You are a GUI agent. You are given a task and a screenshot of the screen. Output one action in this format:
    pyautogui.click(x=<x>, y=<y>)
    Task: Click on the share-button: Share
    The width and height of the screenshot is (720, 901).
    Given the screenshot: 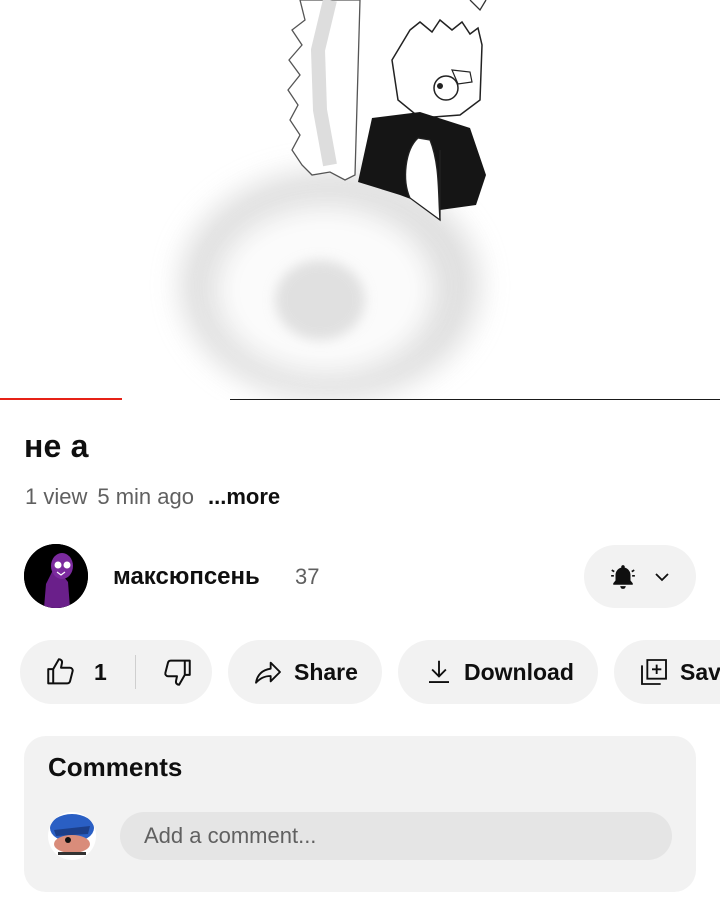 What is the action you would take?
    pyautogui.click(x=305, y=672)
    